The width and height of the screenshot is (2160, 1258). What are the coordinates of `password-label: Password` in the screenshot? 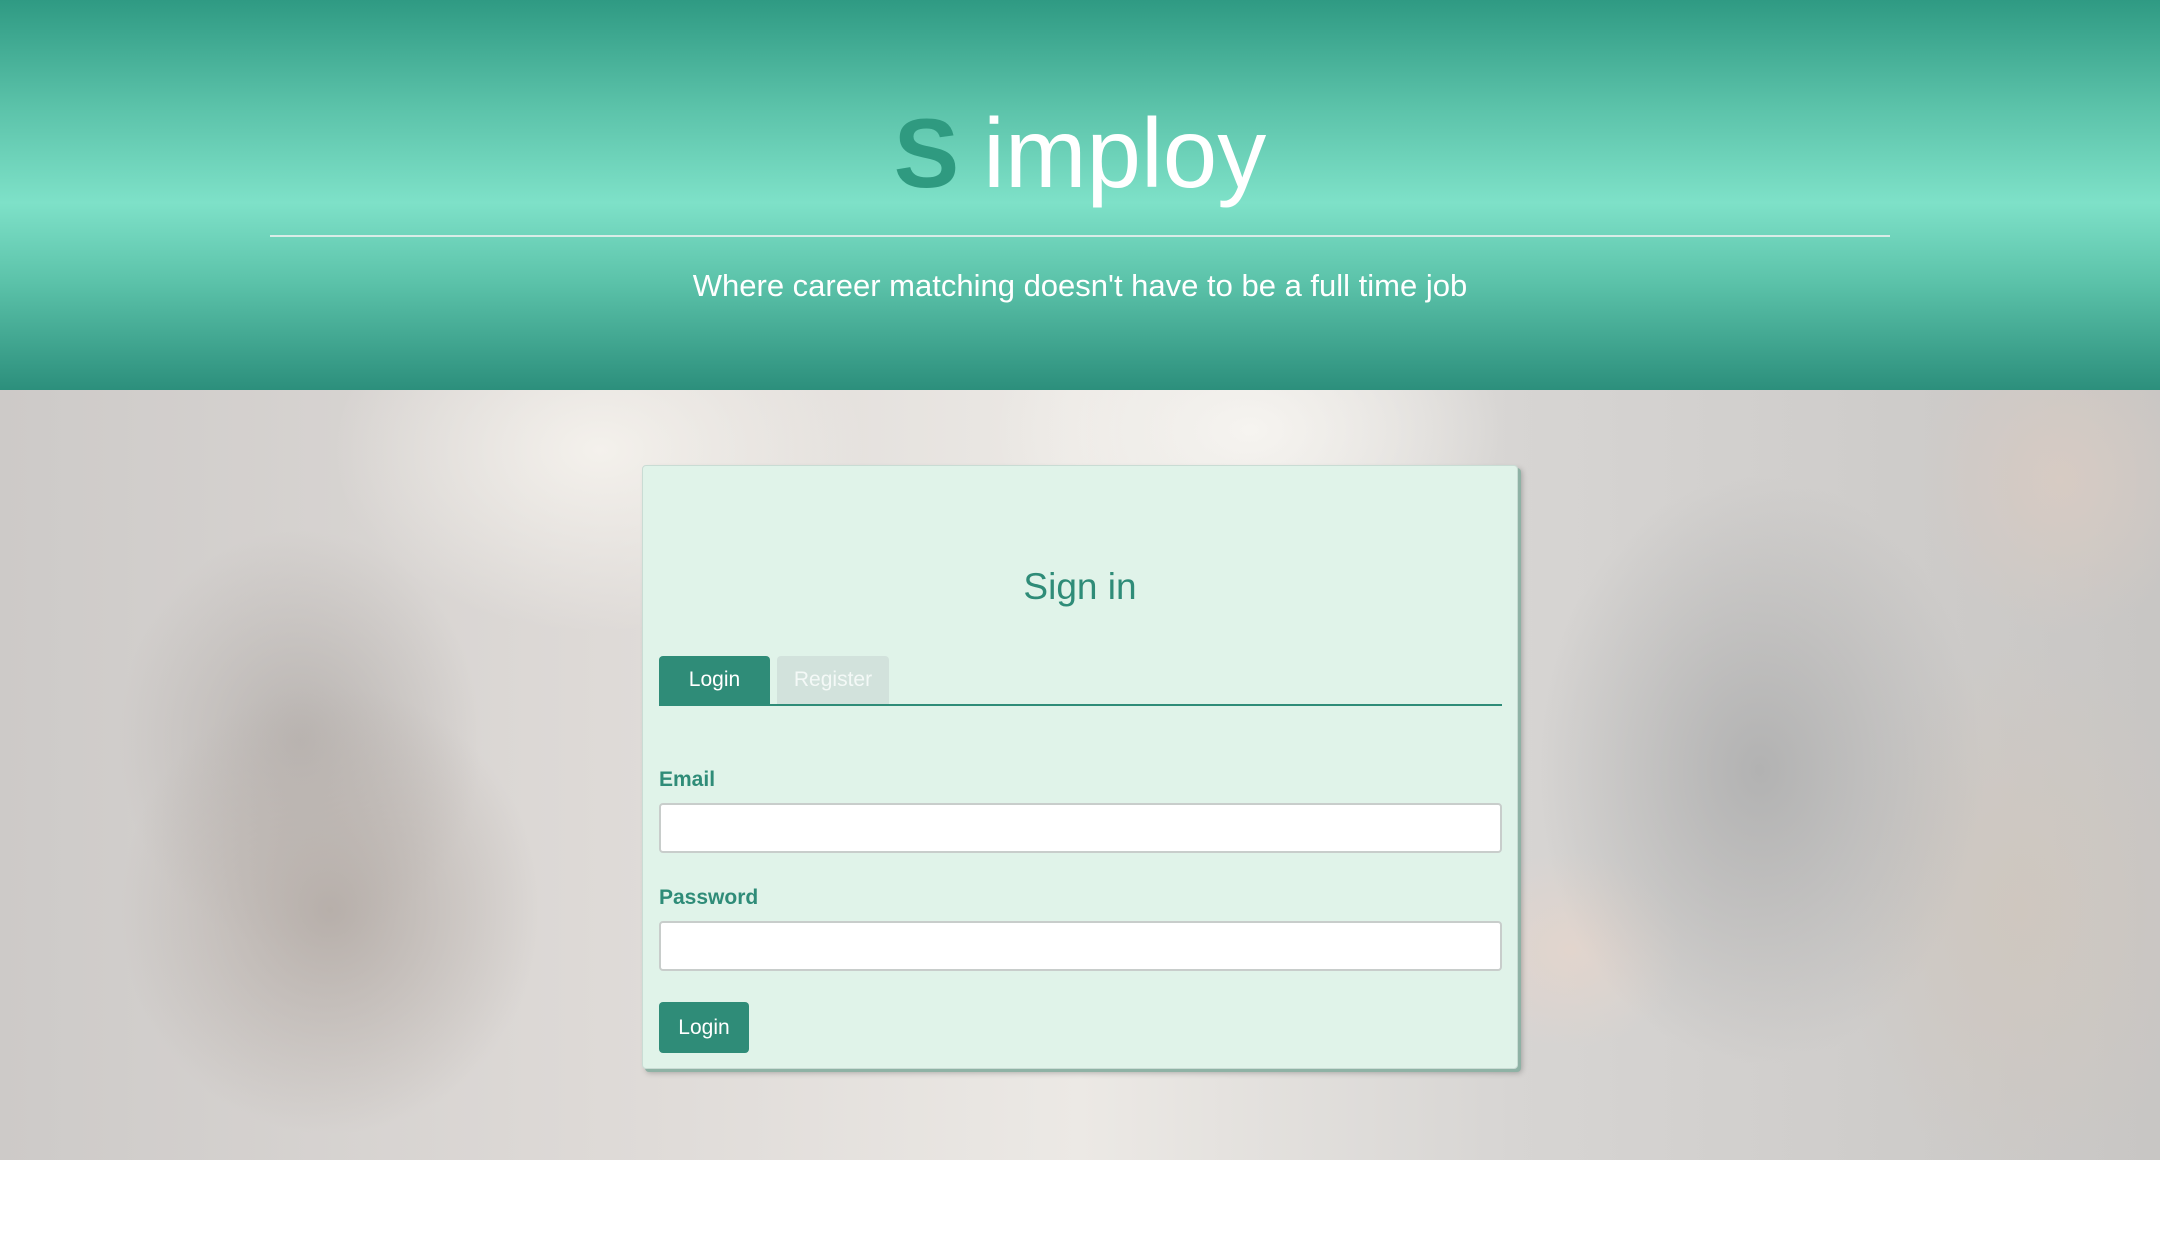 It's located at (709, 897).